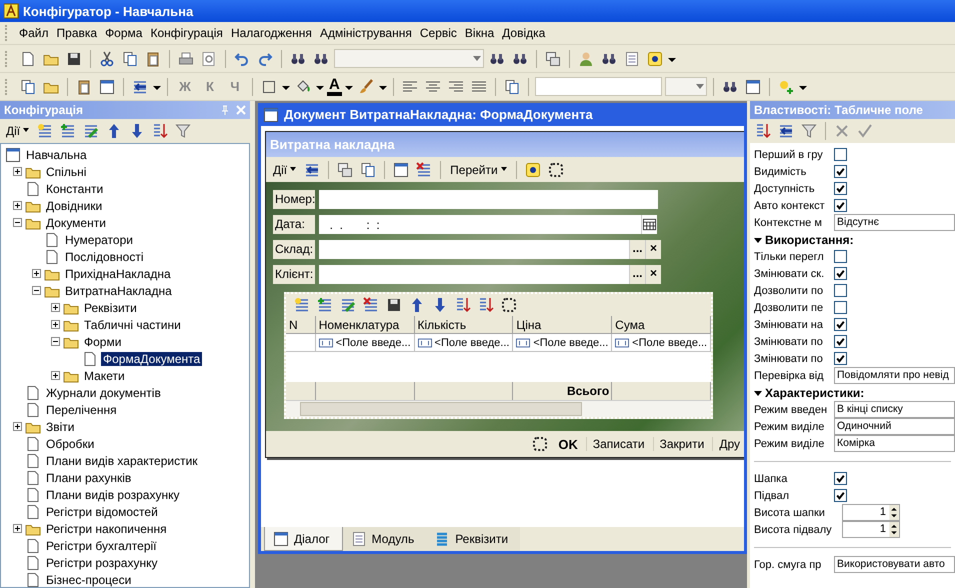 This screenshot has height=588, width=955. What do you see at coordinates (438, 33) in the screenshot?
I see `menu-item: Сервіс` at bounding box center [438, 33].